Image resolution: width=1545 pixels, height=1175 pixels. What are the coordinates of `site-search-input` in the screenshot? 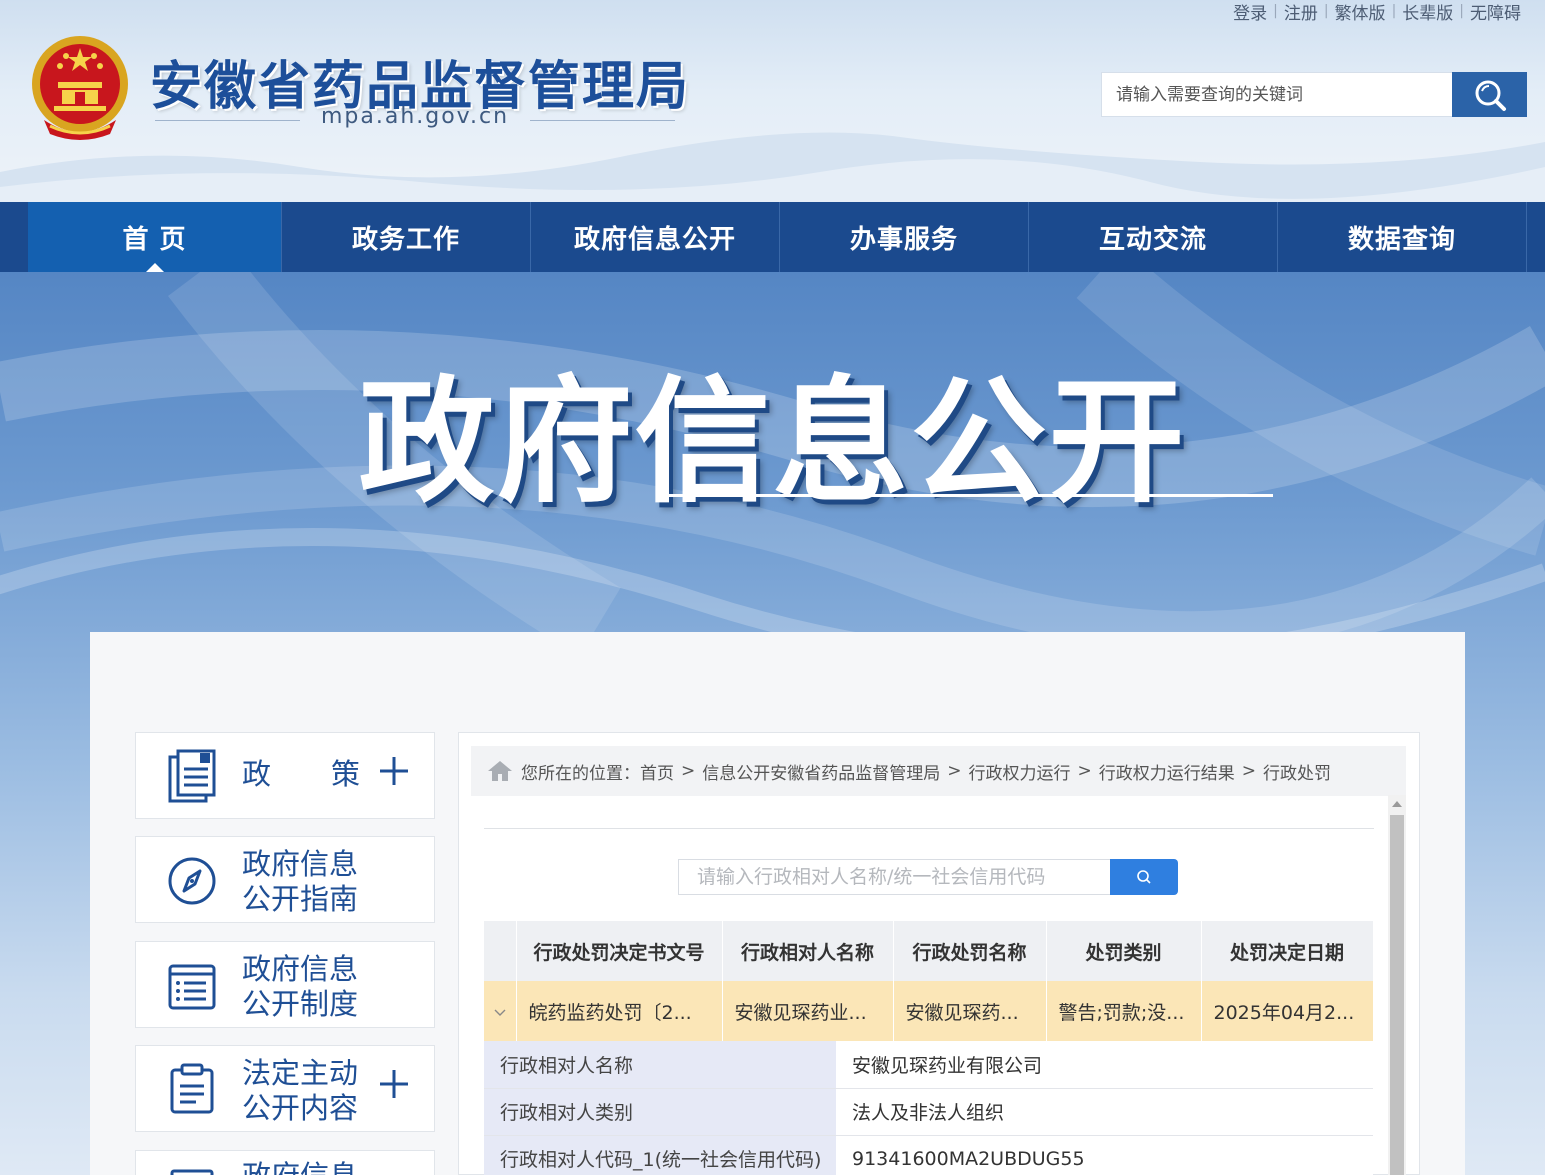 It's located at (1276, 94).